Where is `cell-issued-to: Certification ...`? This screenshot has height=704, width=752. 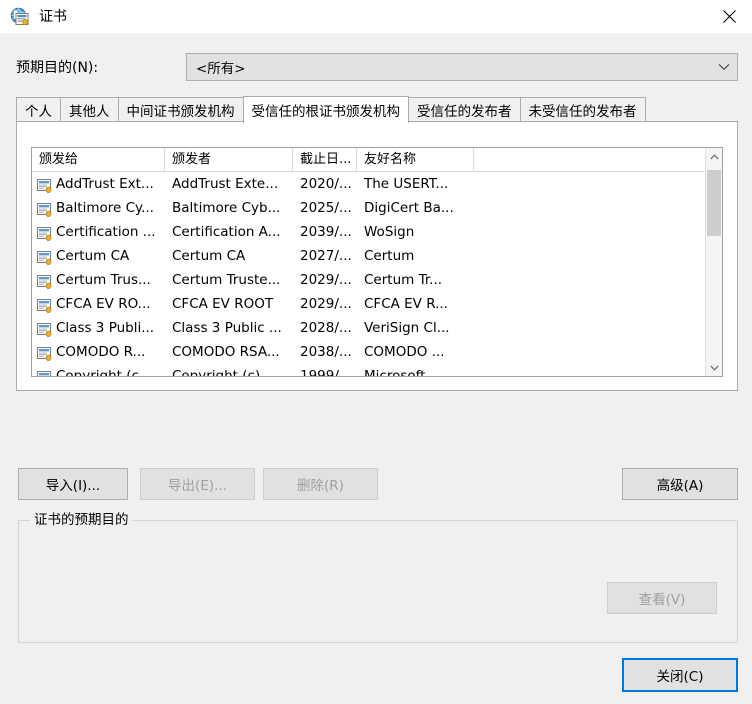
cell-issued-to: Certification ... is located at coordinates (98, 232).